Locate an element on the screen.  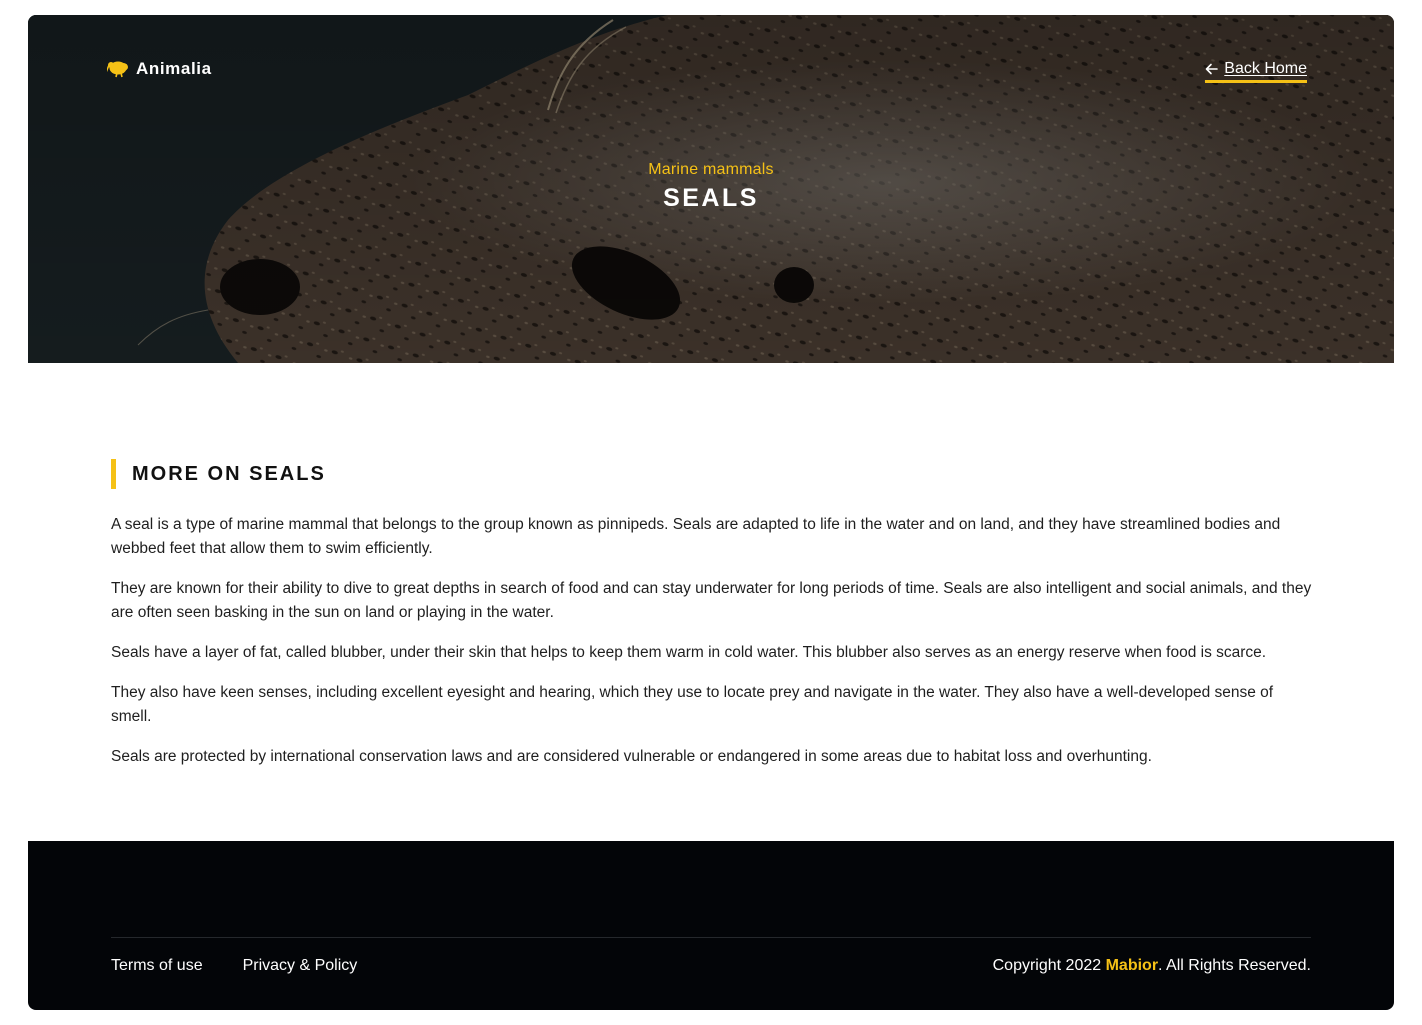
footer-divider is located at coordinates (711, 937).